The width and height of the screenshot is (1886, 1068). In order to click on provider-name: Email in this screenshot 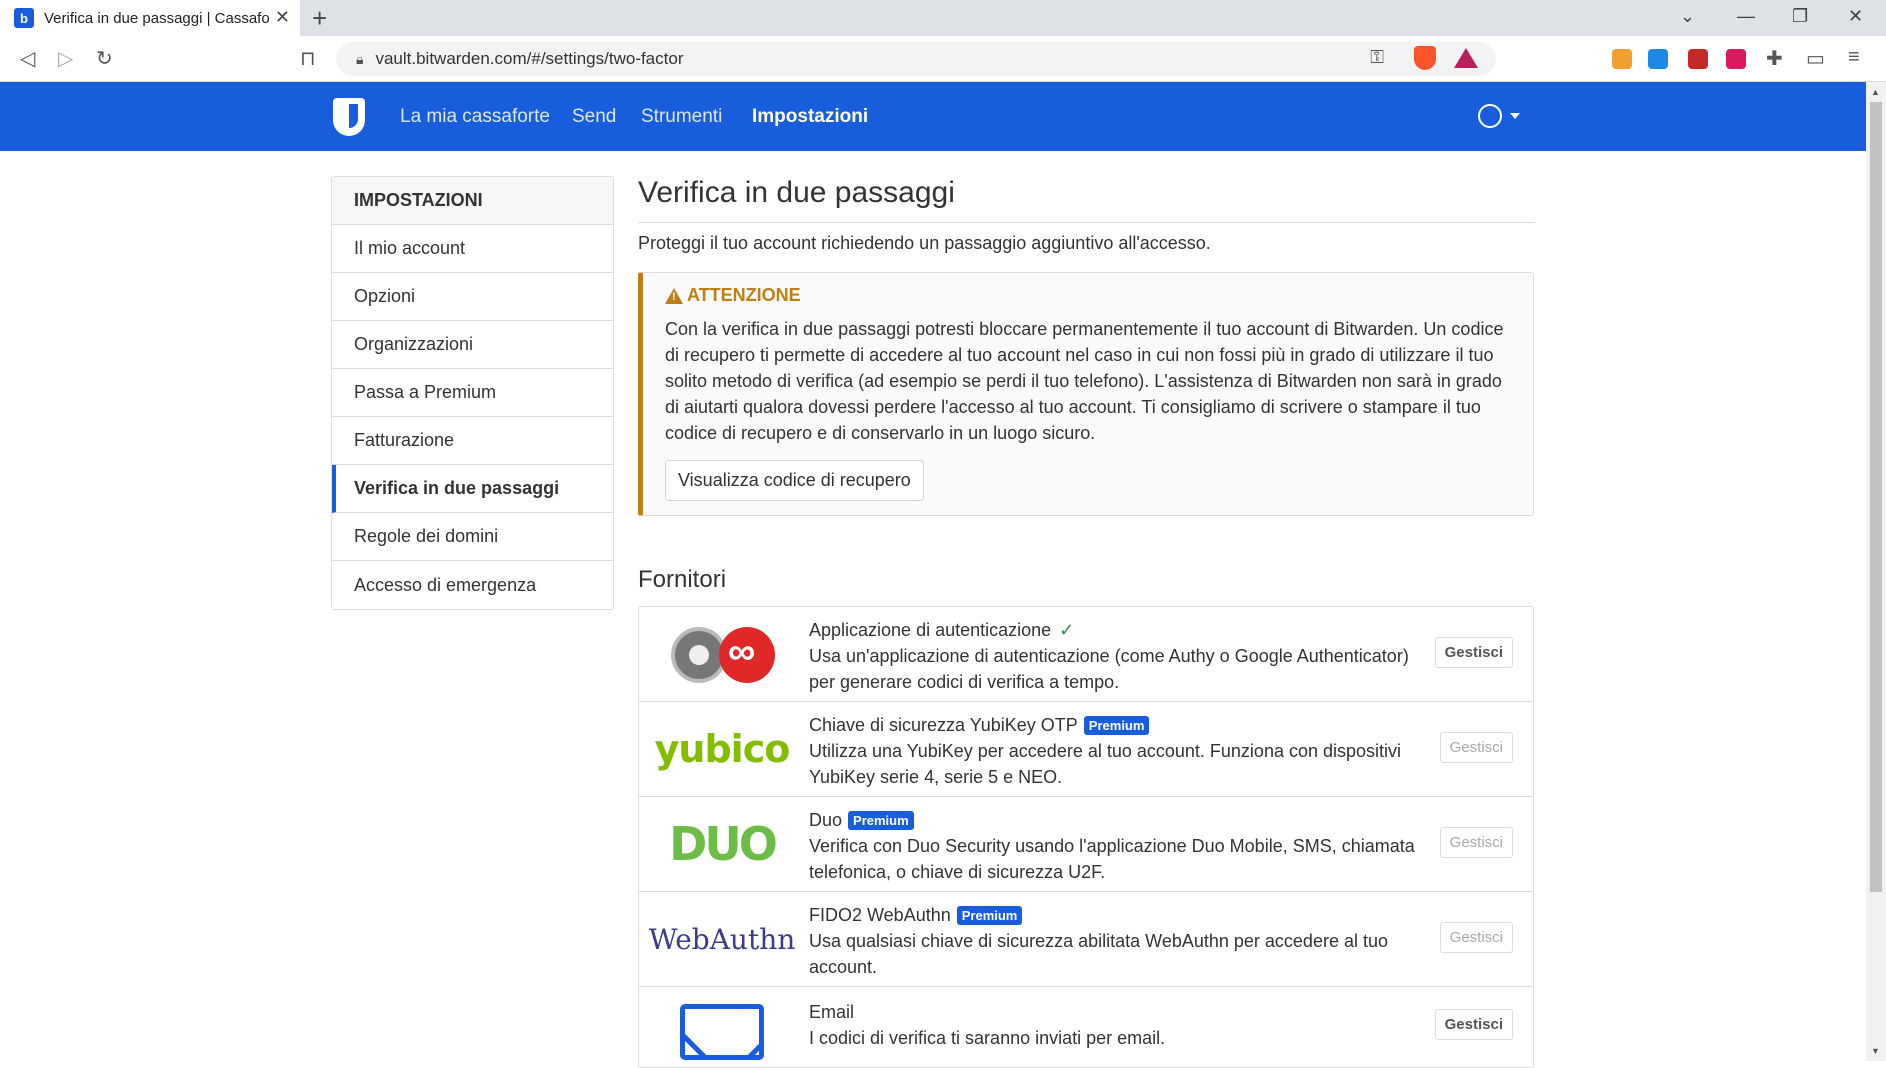, I will do `click(832, 1012)`.